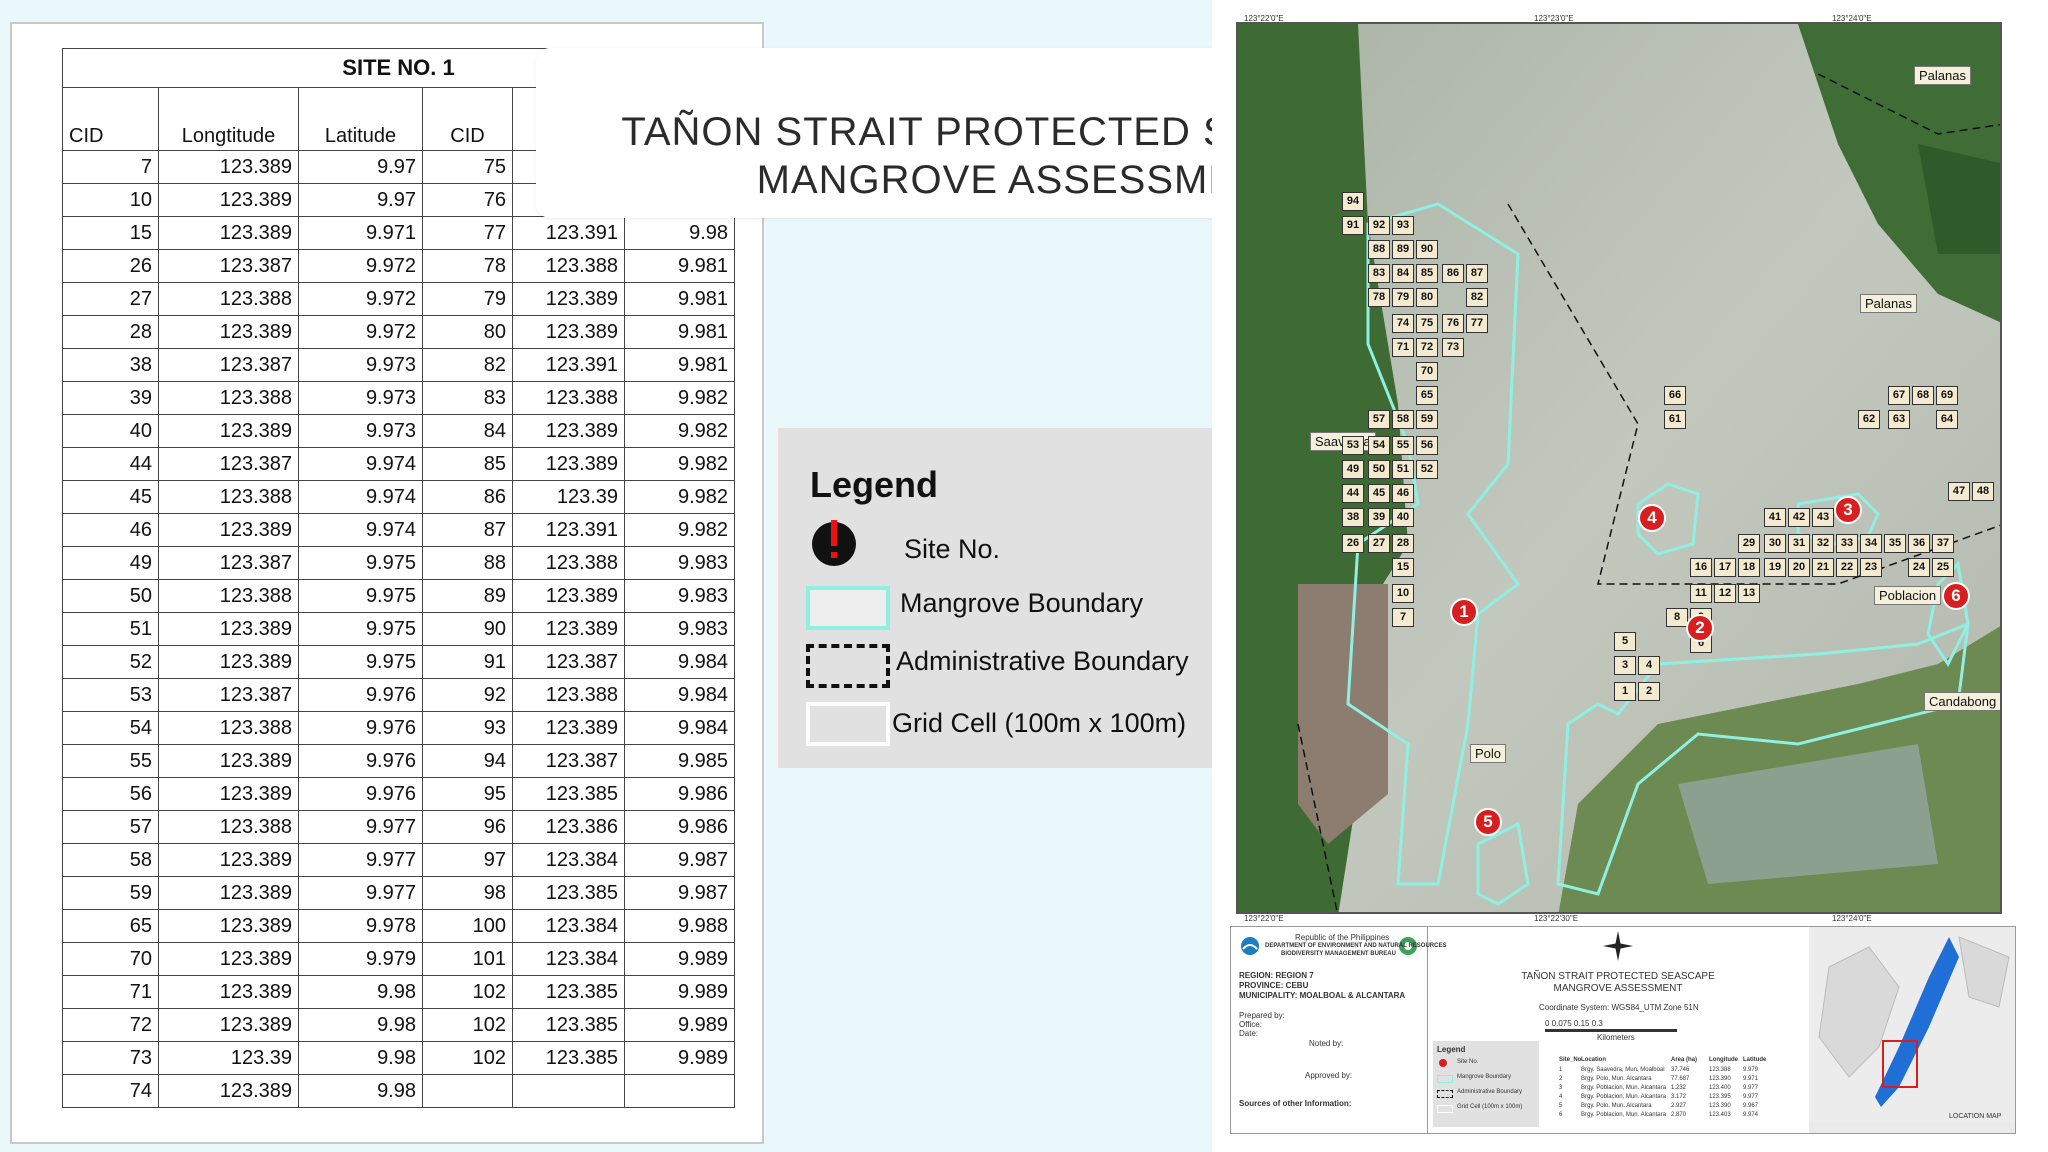 The width and height of the screenshot is (2048, 1152). Describe the element at coordinates (1561, 1106) in the screenshot. I see `site-table-cell: 5` at that location.